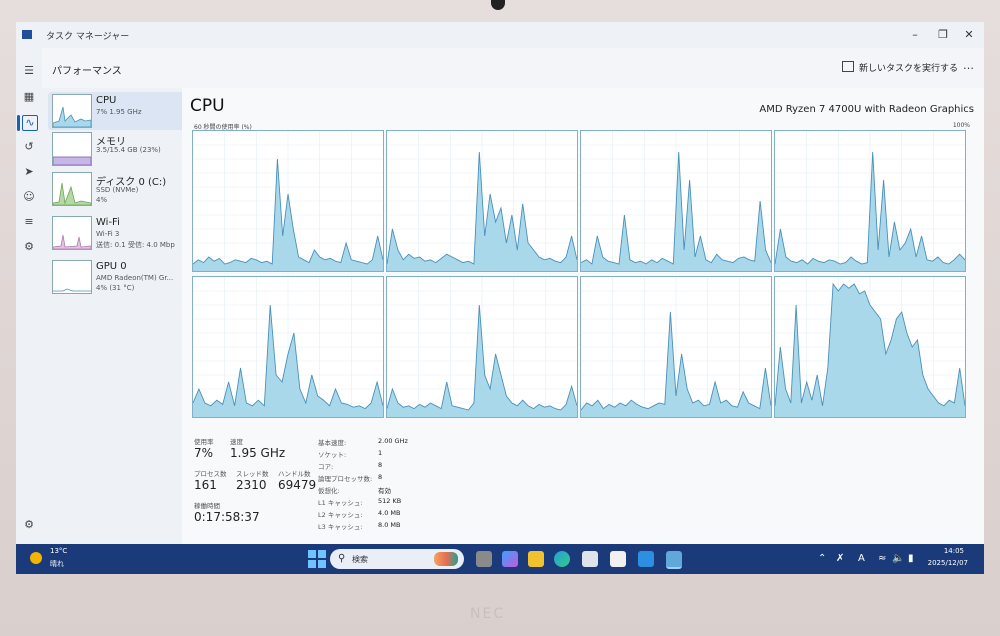 The width and height of the screenshot is (1000, 636). I want to click on page-title: パフォーマンス, so click(87, 71).